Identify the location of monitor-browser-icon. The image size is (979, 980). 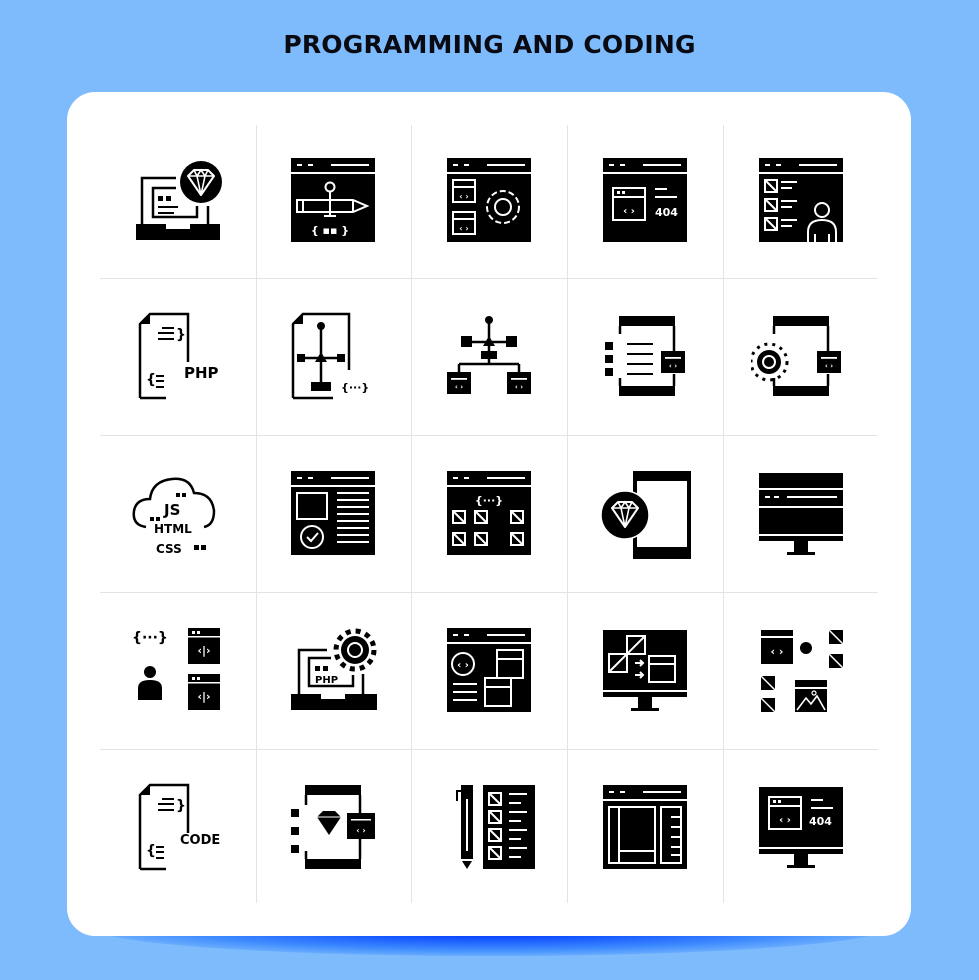
(801, 513).